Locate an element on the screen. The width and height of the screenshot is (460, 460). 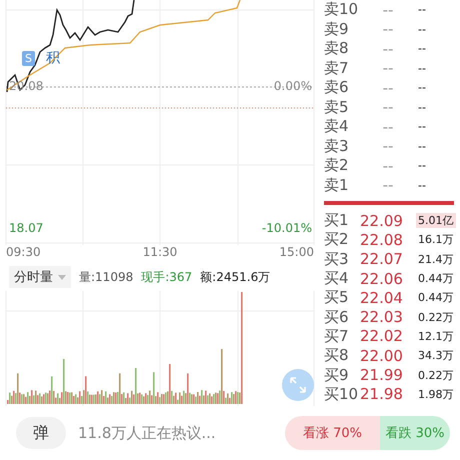
bid-volume: 21.4万 is located at coordinates (435, 259).